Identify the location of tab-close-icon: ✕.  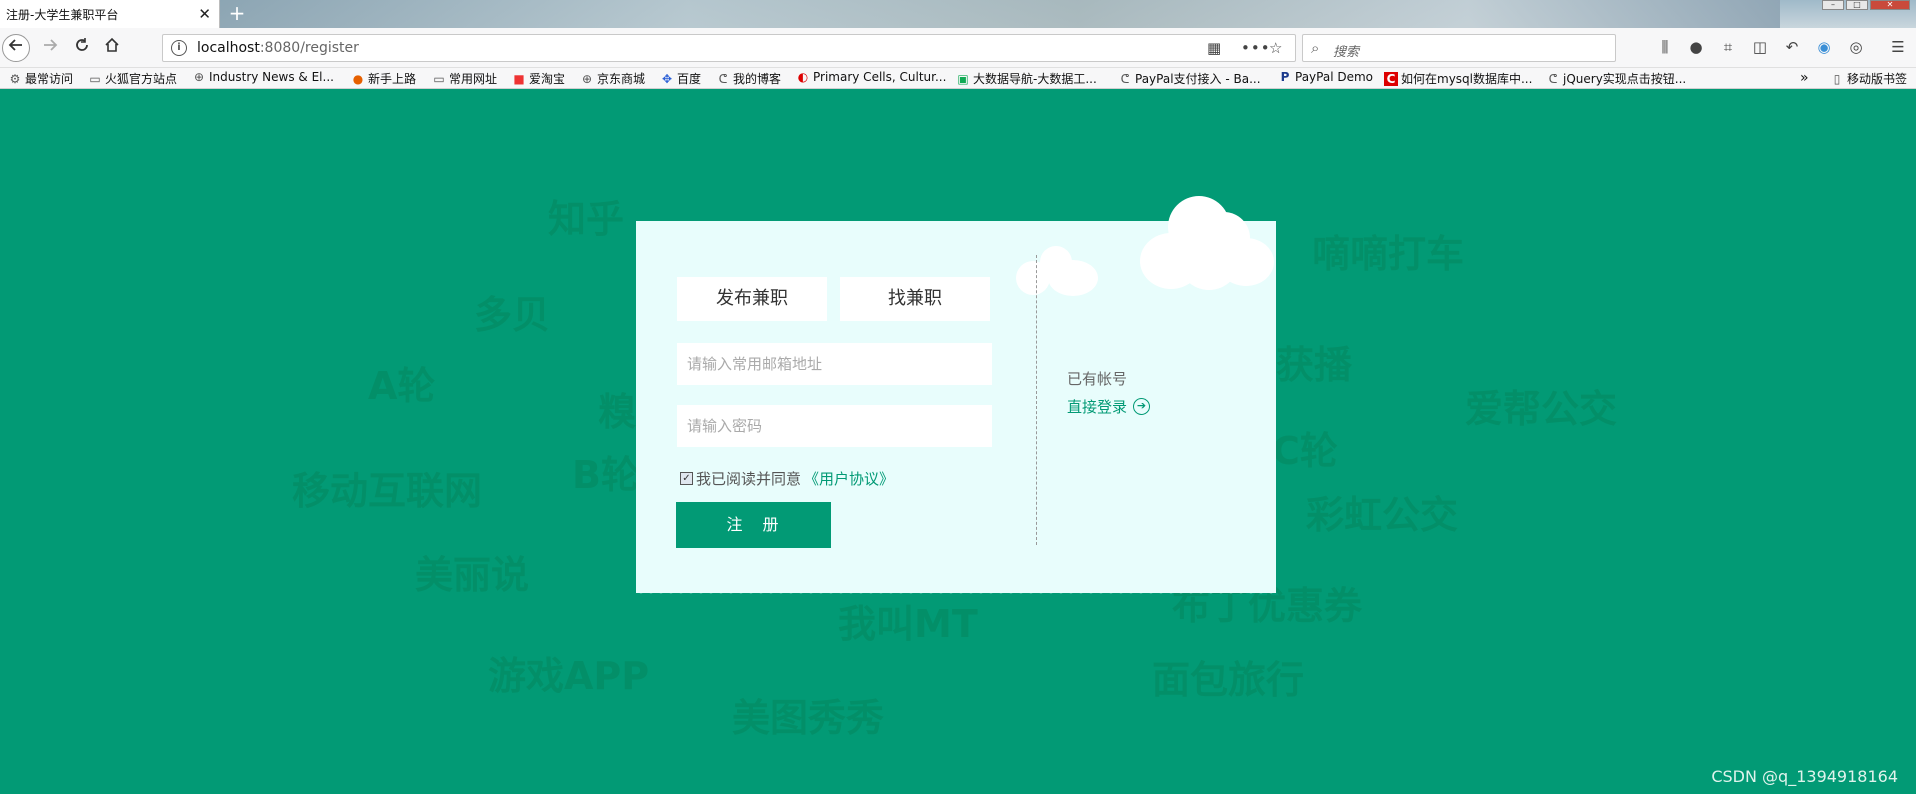
(204, 14).